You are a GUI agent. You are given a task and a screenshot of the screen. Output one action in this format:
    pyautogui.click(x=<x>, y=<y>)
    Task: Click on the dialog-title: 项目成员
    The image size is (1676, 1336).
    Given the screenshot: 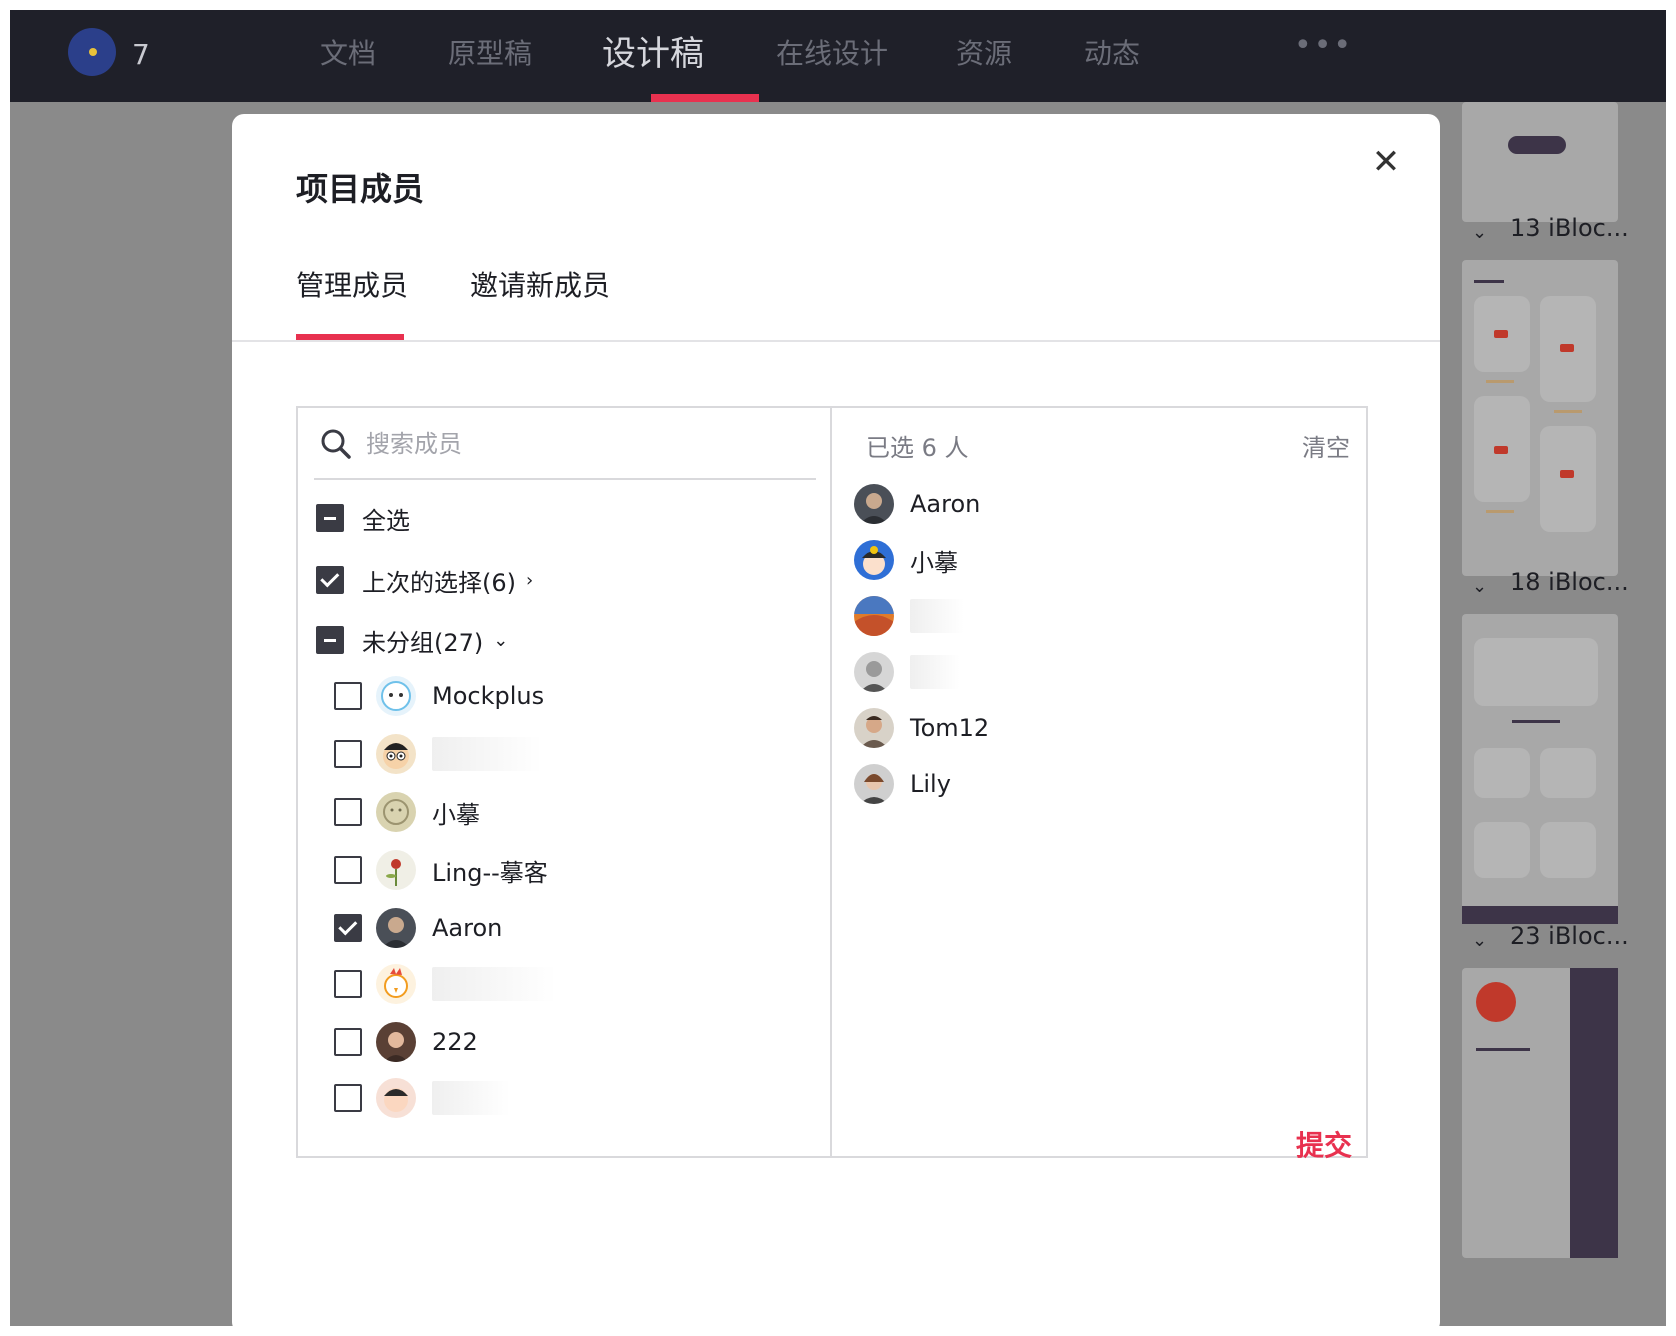 What is the action you would take?
    pyautogui.click(x=360, y=189)
    